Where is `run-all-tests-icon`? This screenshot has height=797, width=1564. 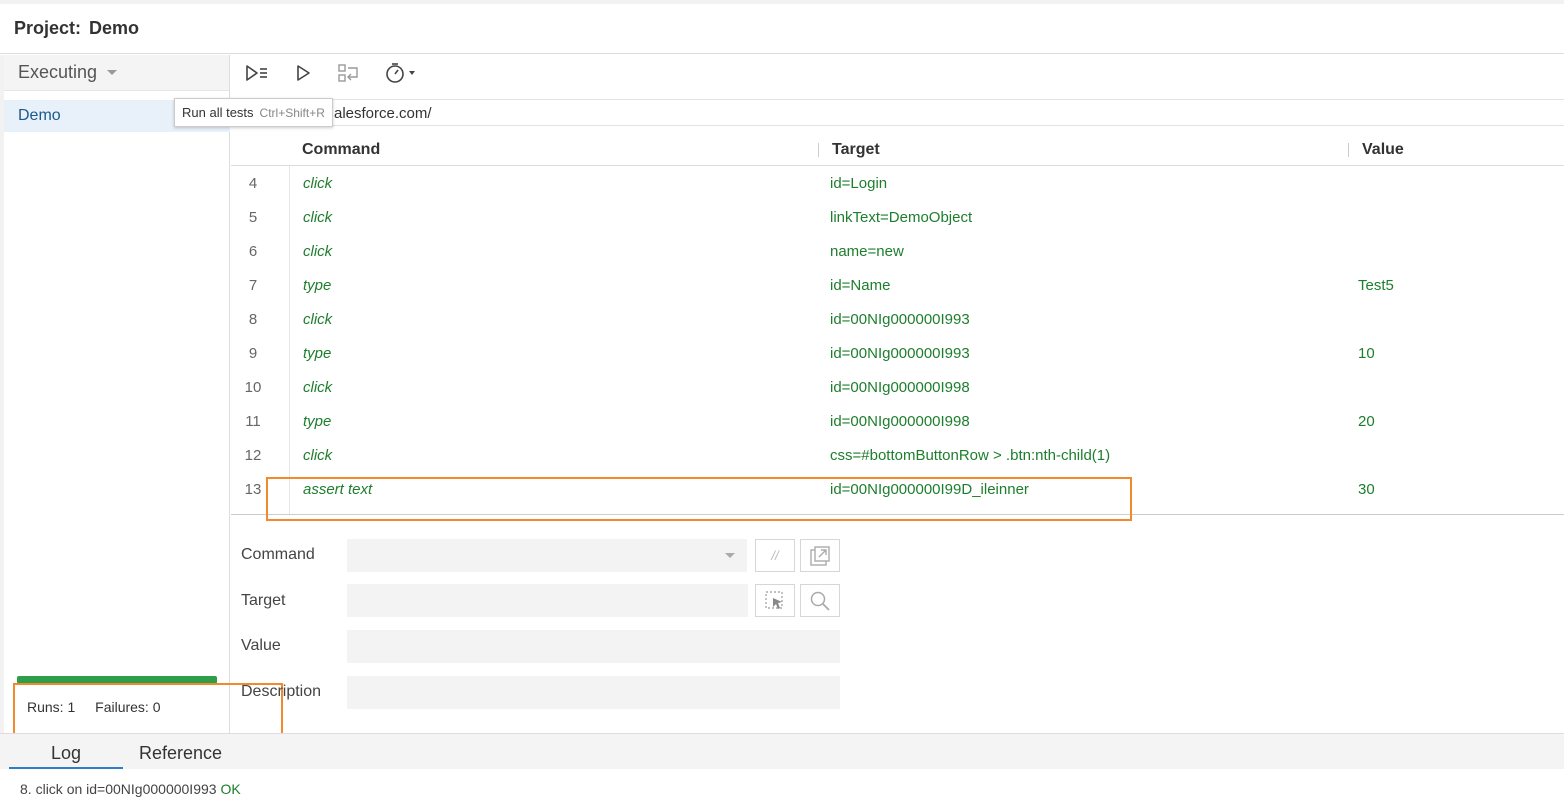
run-all-tests-icon is located at coordinates (256, 73).